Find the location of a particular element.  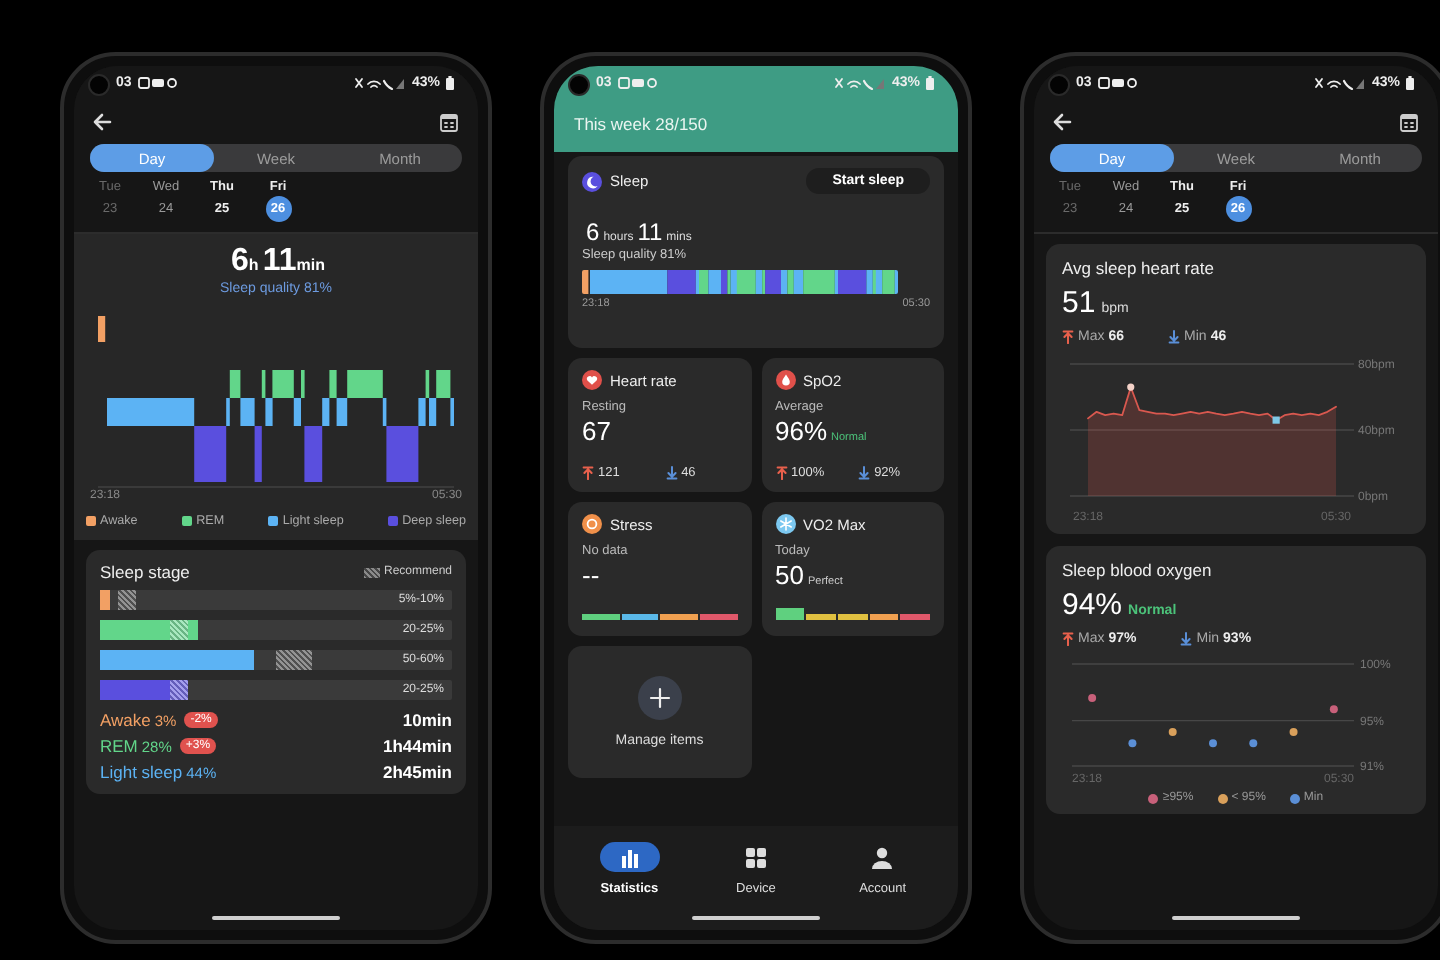

metric-value: 96% is located at coordinates (801, 431).